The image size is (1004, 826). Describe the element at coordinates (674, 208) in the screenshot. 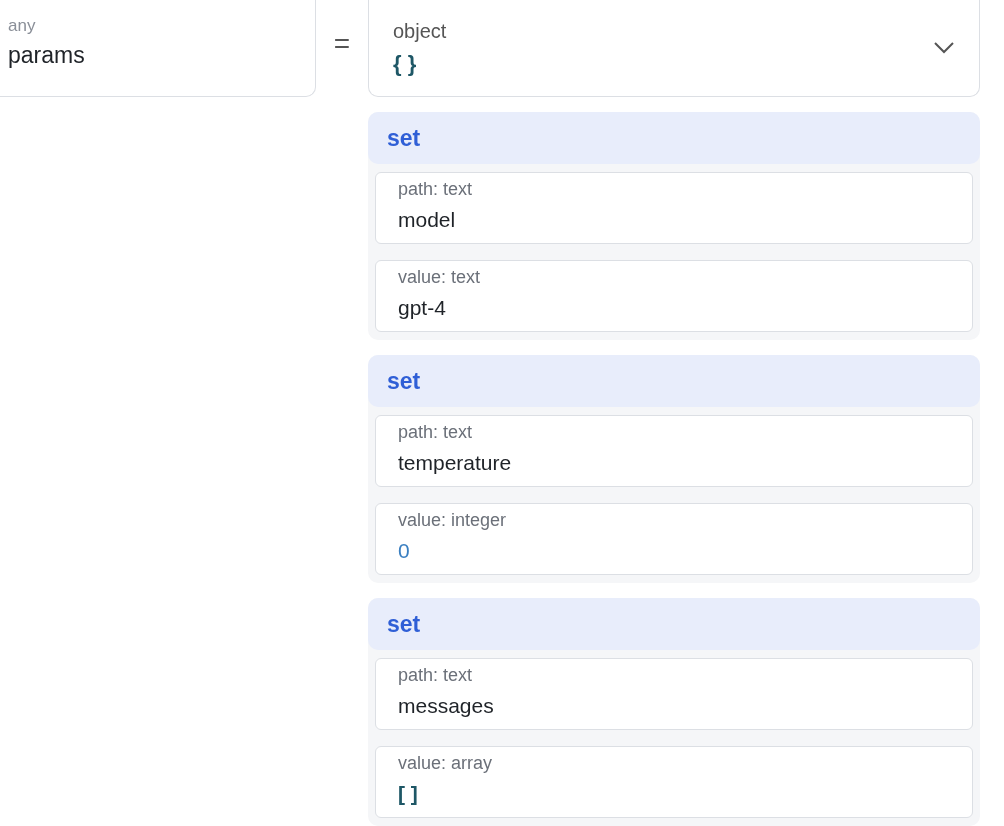

I see `input-field: path: text model` at that location.